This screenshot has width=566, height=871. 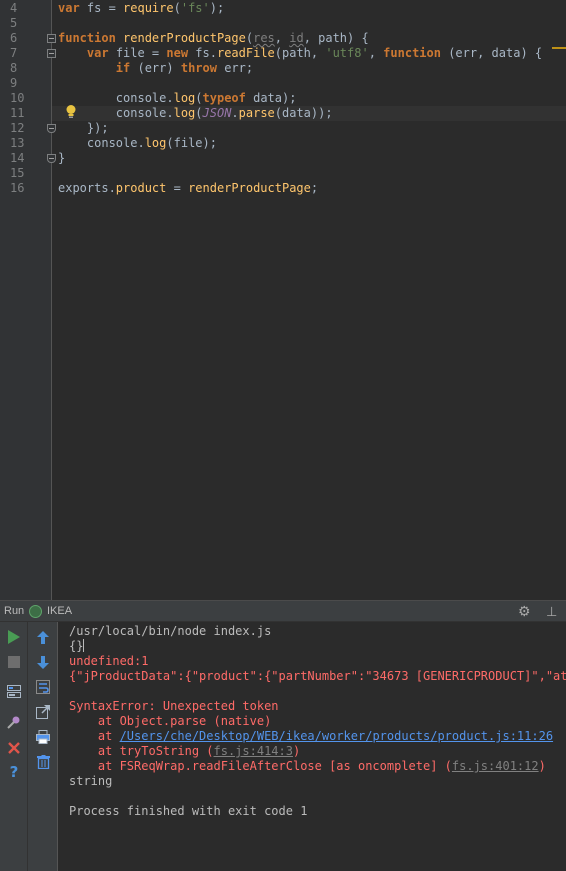 I want to click on line-number: 9, so click(x=14, y=83).